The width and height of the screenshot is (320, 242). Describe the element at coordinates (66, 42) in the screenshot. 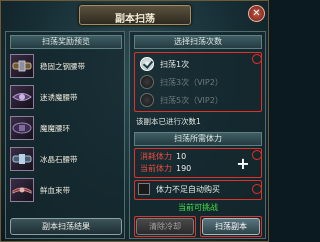

I see `reward-preview-header: 扫荡奖励预览` at that location.